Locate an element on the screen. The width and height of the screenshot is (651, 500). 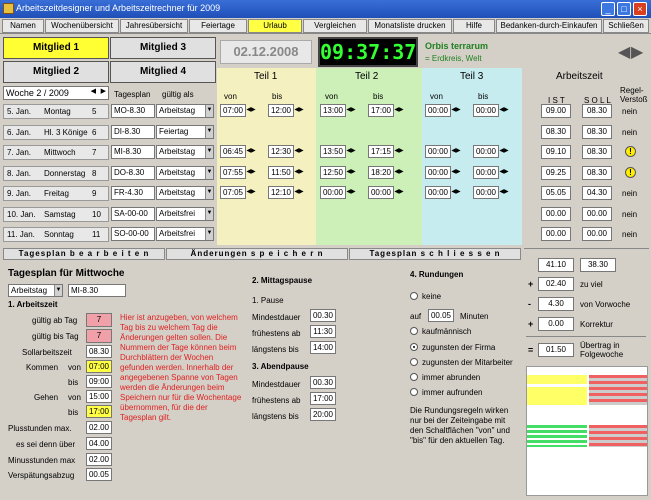
menu-urlaub: Urlaub is located at coordinates (275, 26).